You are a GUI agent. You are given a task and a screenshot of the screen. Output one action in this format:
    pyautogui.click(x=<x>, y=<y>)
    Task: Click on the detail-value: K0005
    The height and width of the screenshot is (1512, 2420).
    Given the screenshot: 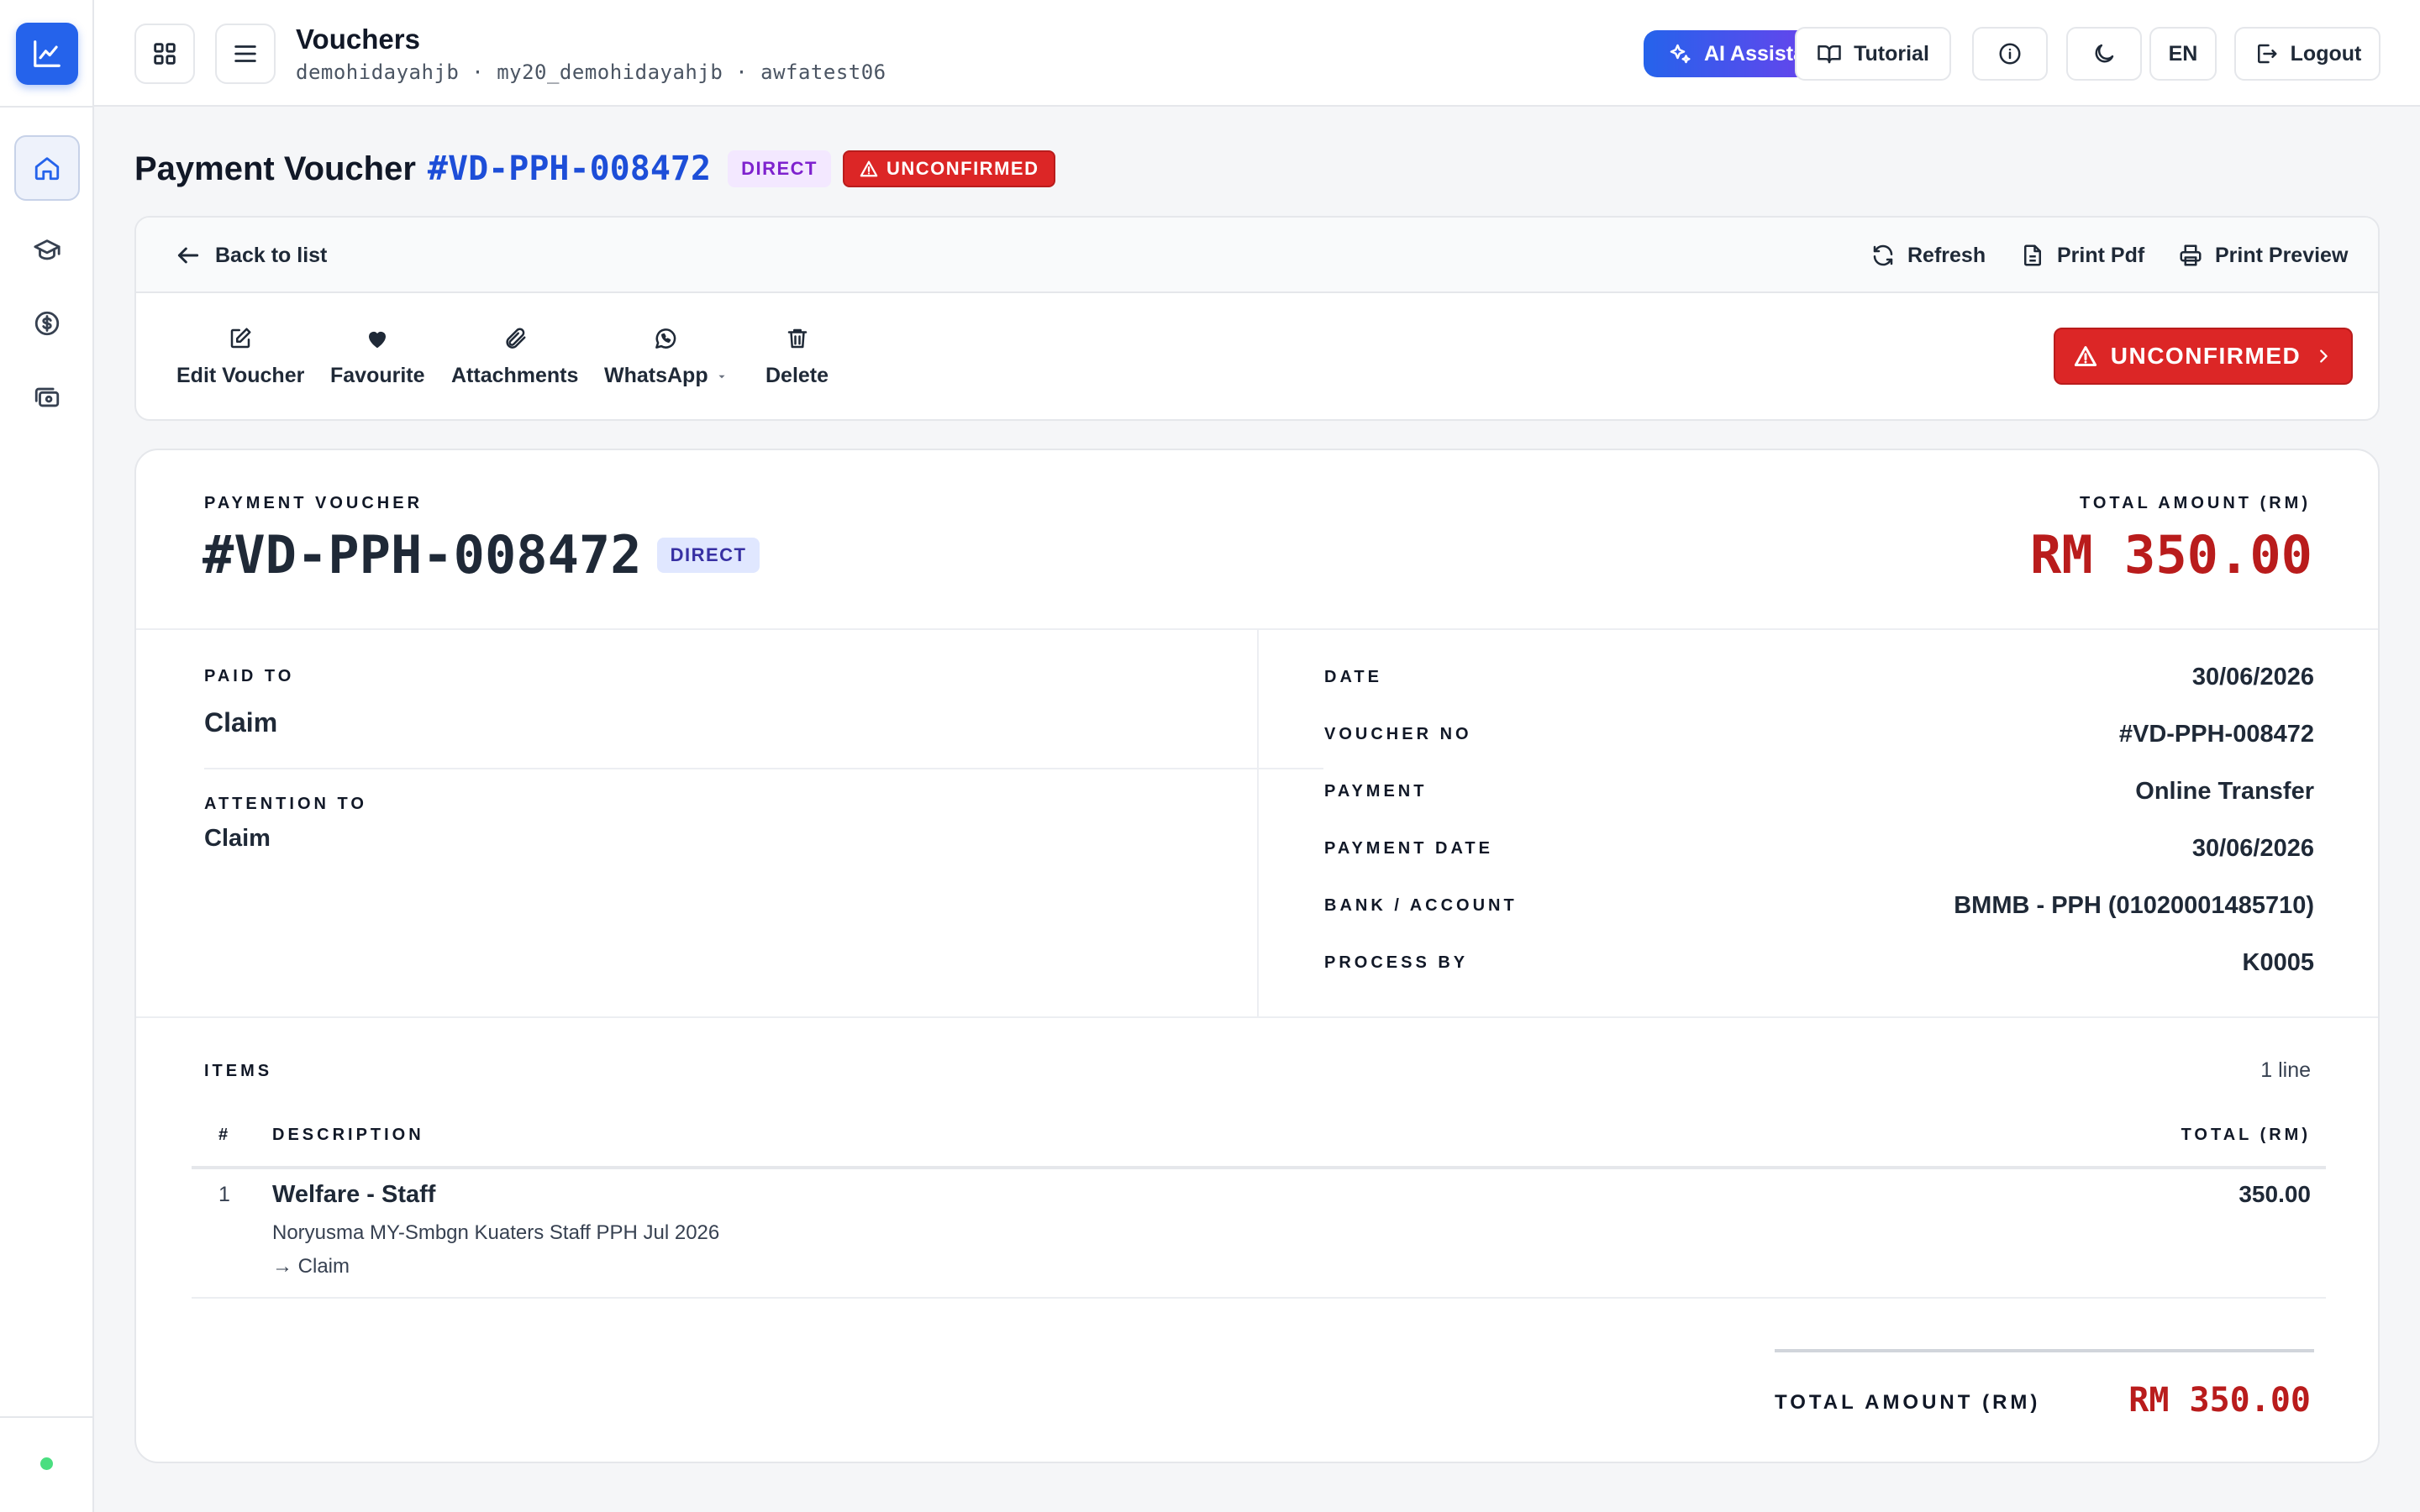 What is the action you would take?
    pyautogui.click(x=2278, y=962)
    